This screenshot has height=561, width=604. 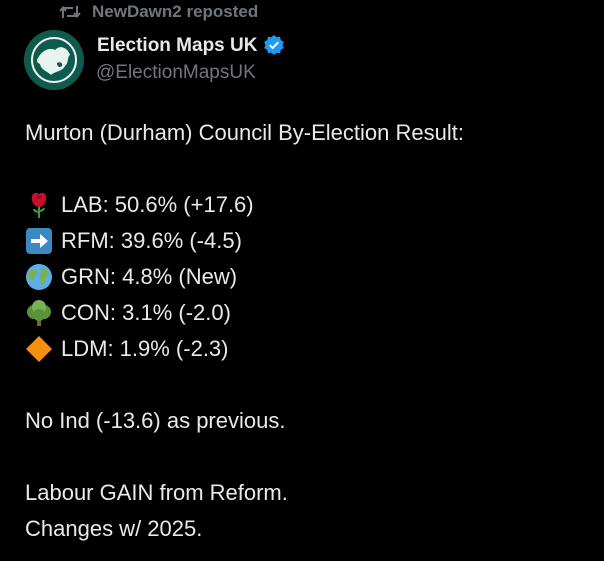 I want to click on result-line-lab: LAB: 50.6% (+17.6), so click(x=305, y=205).